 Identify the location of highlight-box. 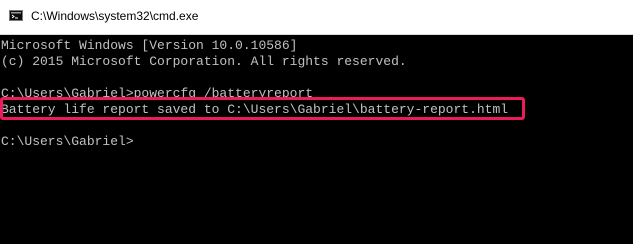
(262, 108).